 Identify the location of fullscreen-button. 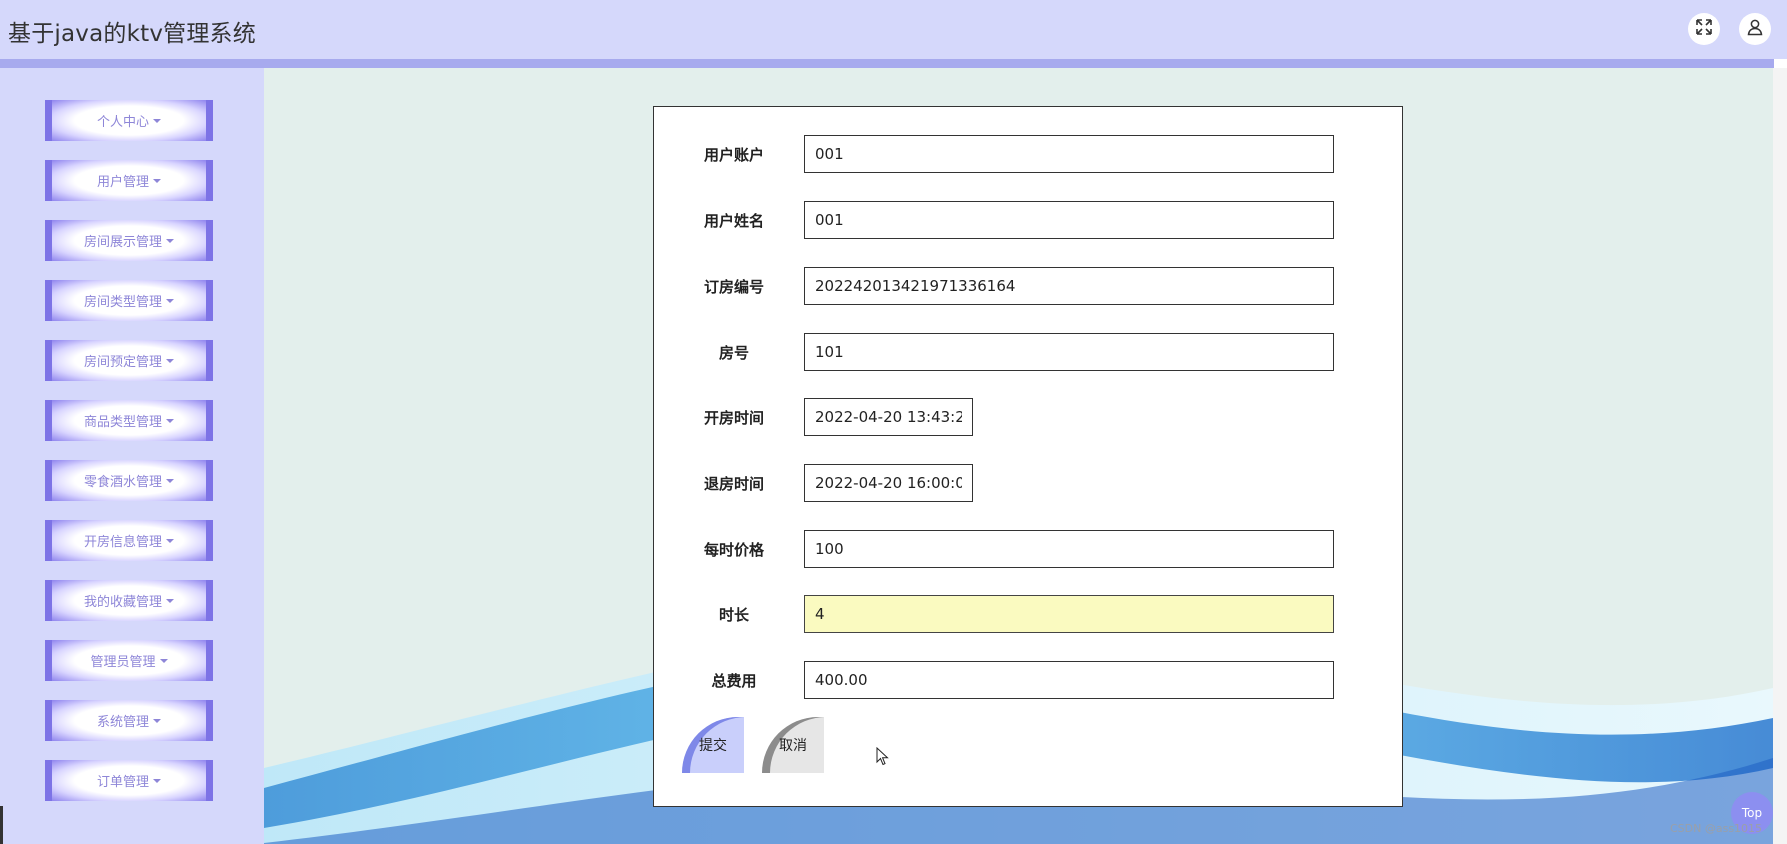
(1704, 29).